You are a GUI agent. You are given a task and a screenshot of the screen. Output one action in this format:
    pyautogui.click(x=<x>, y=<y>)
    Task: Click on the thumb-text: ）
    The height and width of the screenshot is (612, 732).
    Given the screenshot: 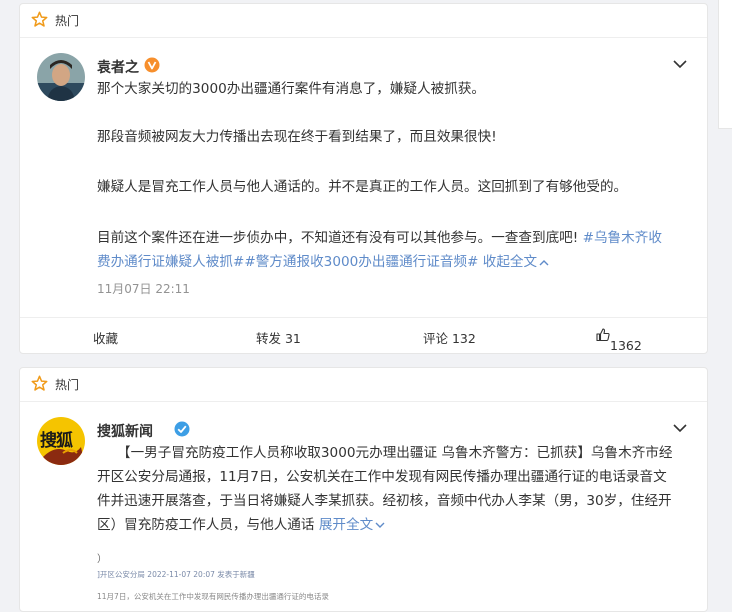 What is the action you would take?
    pyautogui.click(x=102, y=559)
    